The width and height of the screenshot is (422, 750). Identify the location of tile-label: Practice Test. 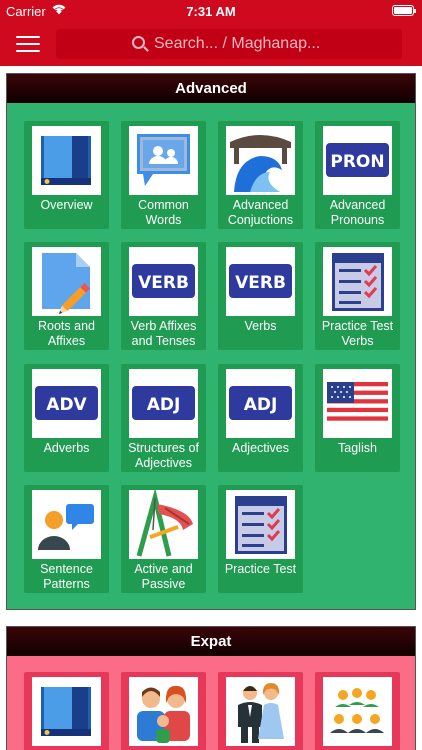
(260, 569).